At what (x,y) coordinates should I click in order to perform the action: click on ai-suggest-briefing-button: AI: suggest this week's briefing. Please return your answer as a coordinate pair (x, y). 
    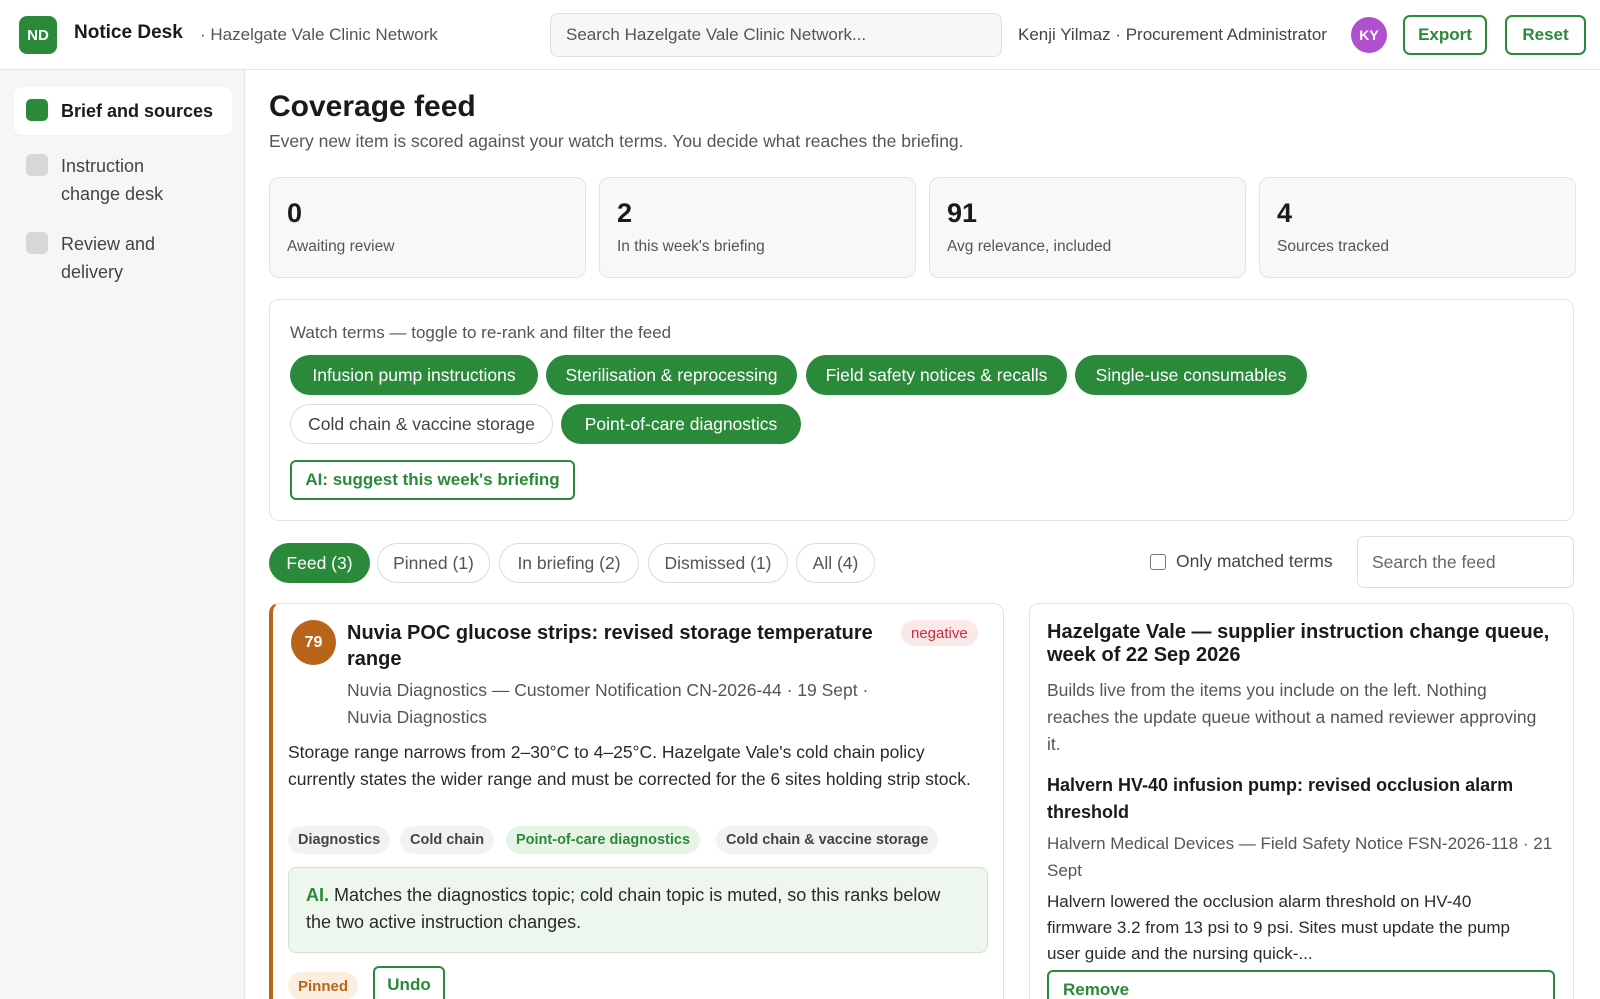
    Looking at the image, I should click on (432, 480).